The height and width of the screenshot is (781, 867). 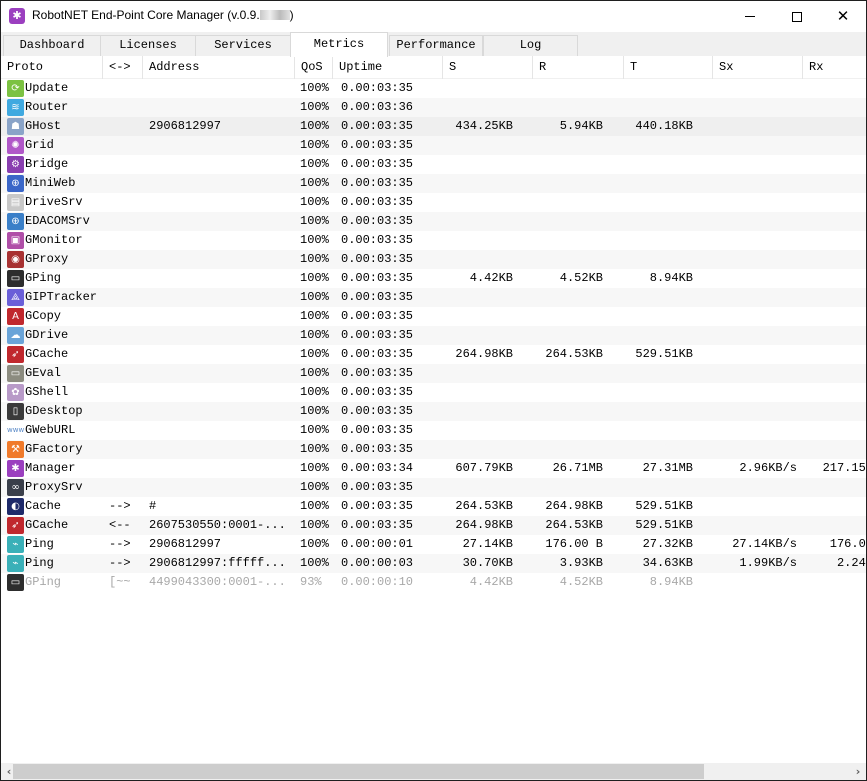 I want to click on tab-performance: Performance, so click(x=436, y=45).